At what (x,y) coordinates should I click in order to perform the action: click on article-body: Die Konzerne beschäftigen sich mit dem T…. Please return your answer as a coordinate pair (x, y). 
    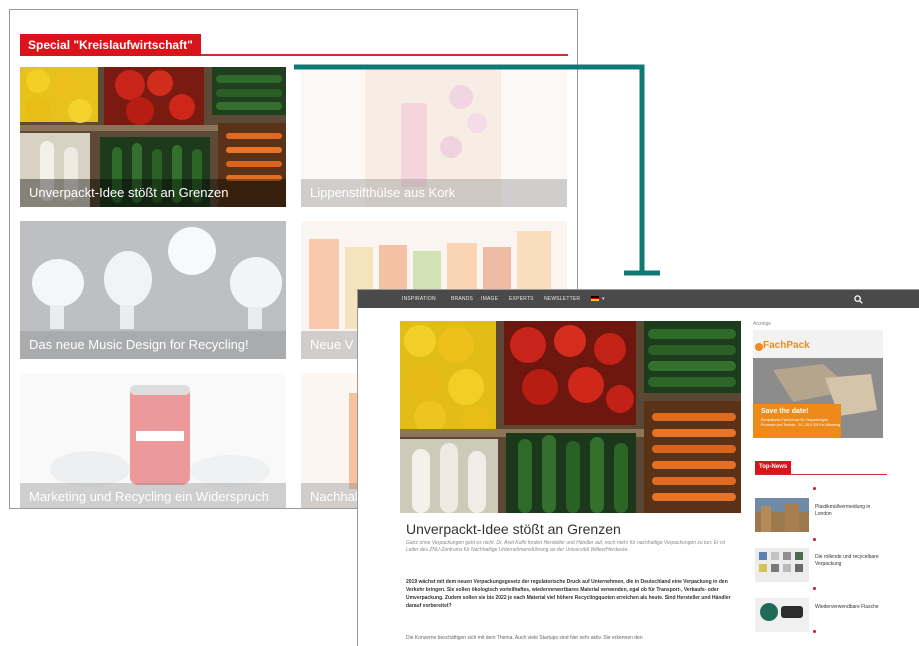
    Looking at the image, I should click on (524, 638).